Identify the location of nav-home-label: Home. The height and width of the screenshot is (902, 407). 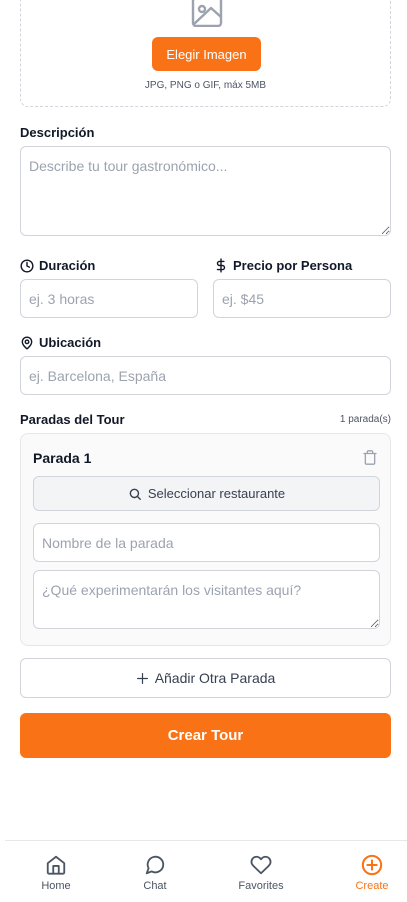
(56, 886).